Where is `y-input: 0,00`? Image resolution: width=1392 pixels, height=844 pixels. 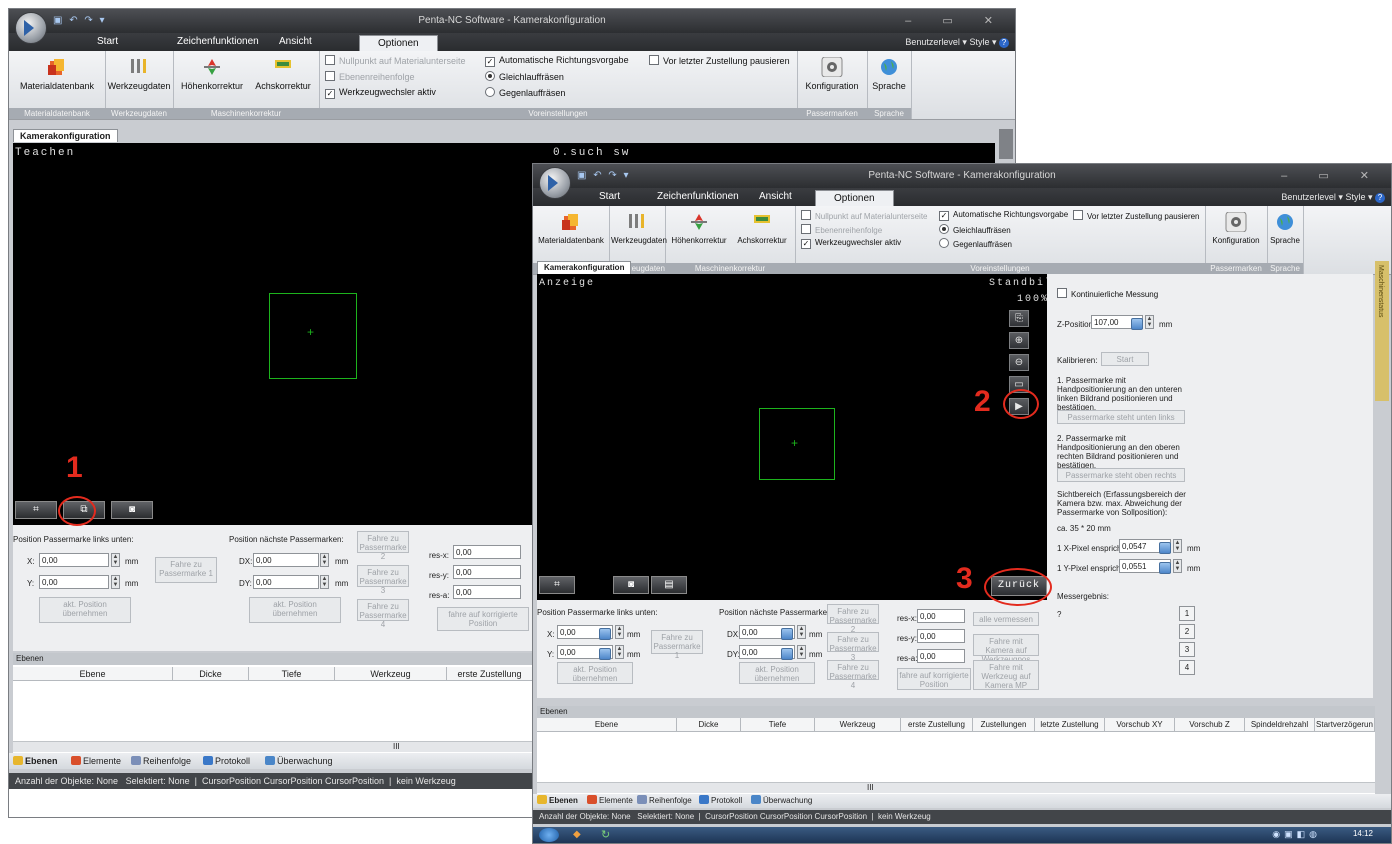 y-input: 0,00 is located at coordinates (74, 582).